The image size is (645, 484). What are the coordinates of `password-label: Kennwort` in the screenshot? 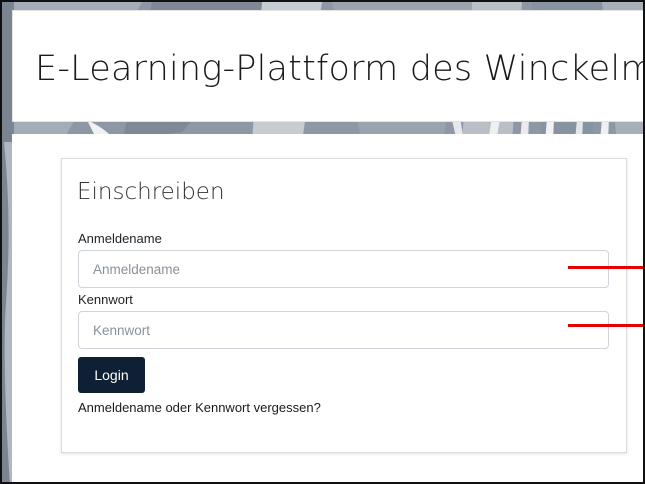 It's located at (105, 299).